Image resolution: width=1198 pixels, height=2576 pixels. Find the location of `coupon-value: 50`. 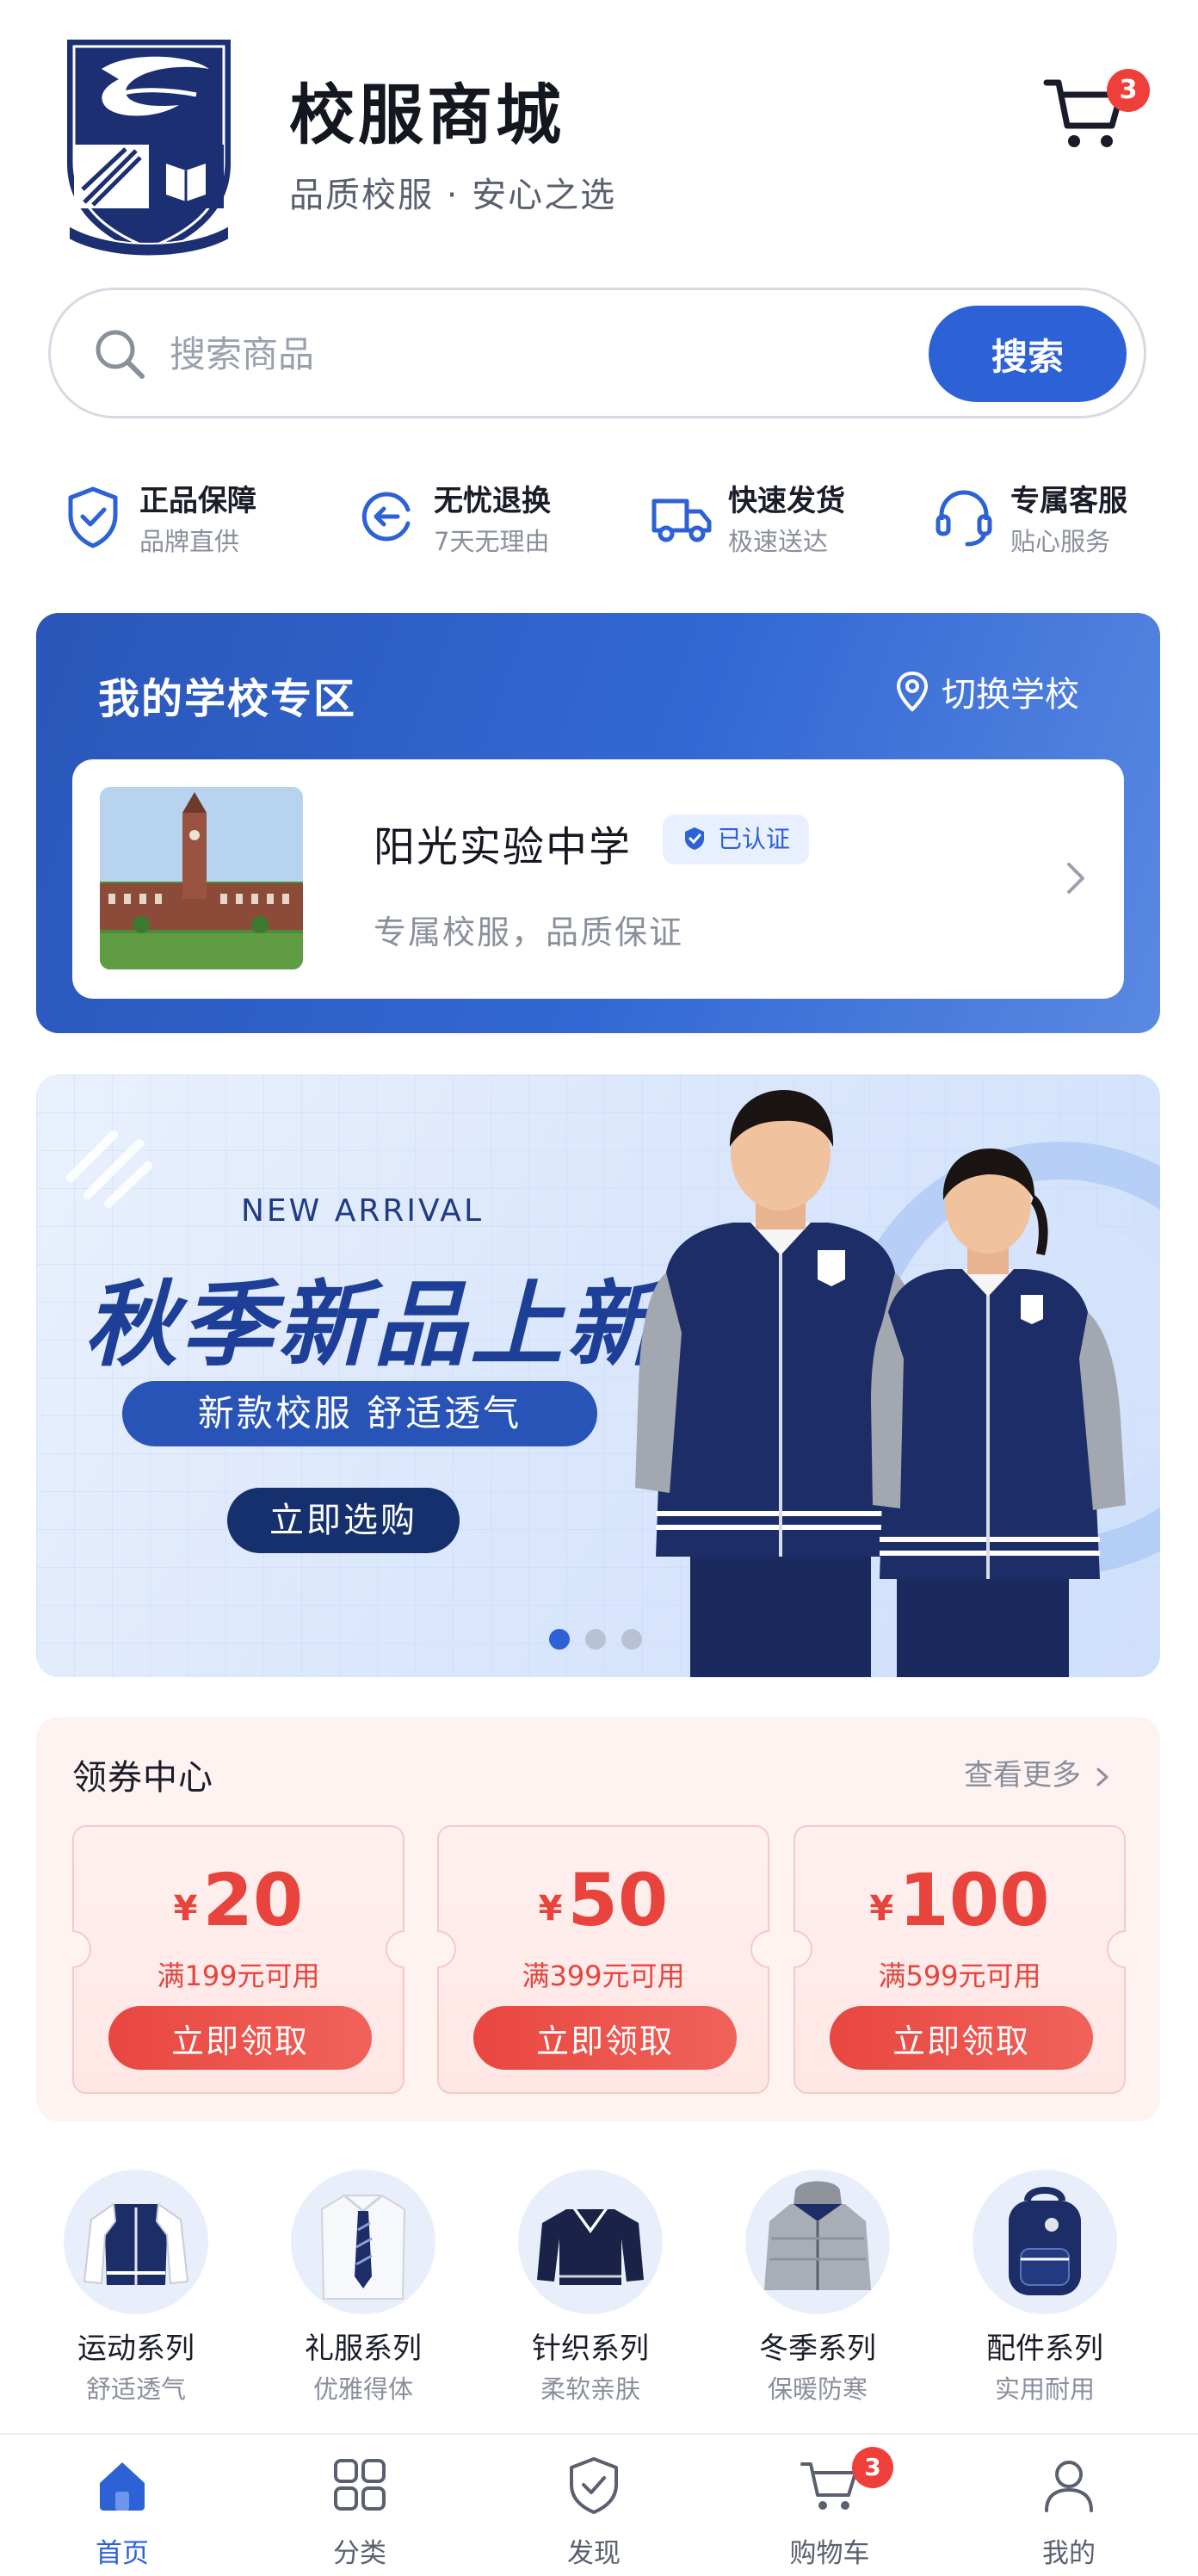

coupon-value: 50 is located at coordinates (618, 1900).